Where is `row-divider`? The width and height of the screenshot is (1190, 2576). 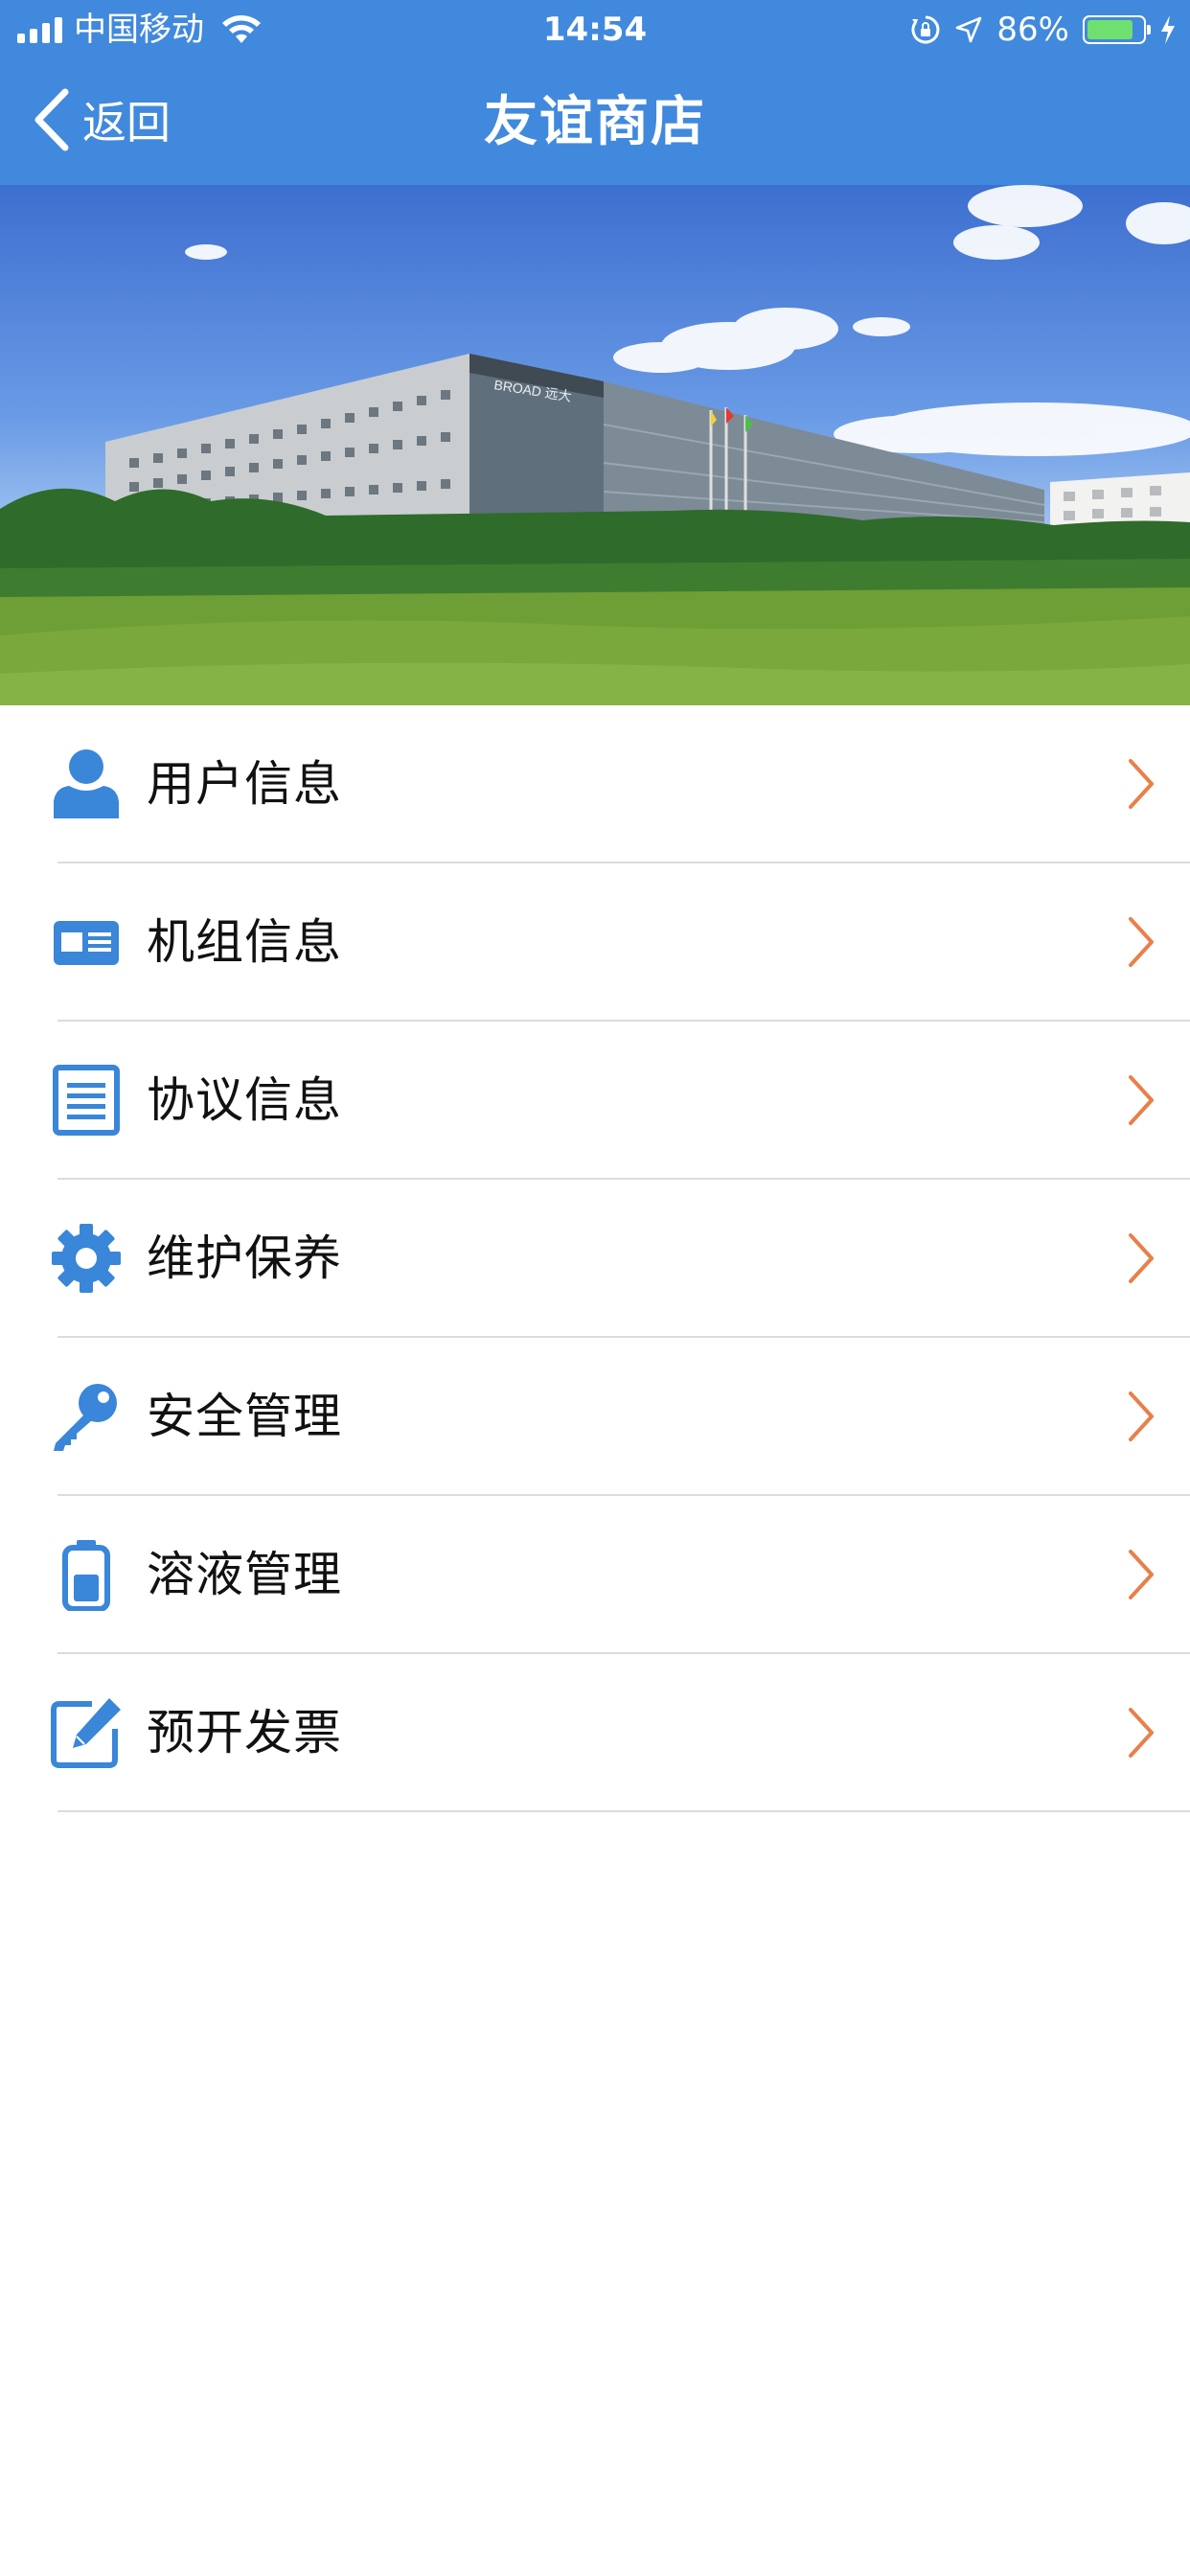
row-divider is located at coordinates (623, 1811).